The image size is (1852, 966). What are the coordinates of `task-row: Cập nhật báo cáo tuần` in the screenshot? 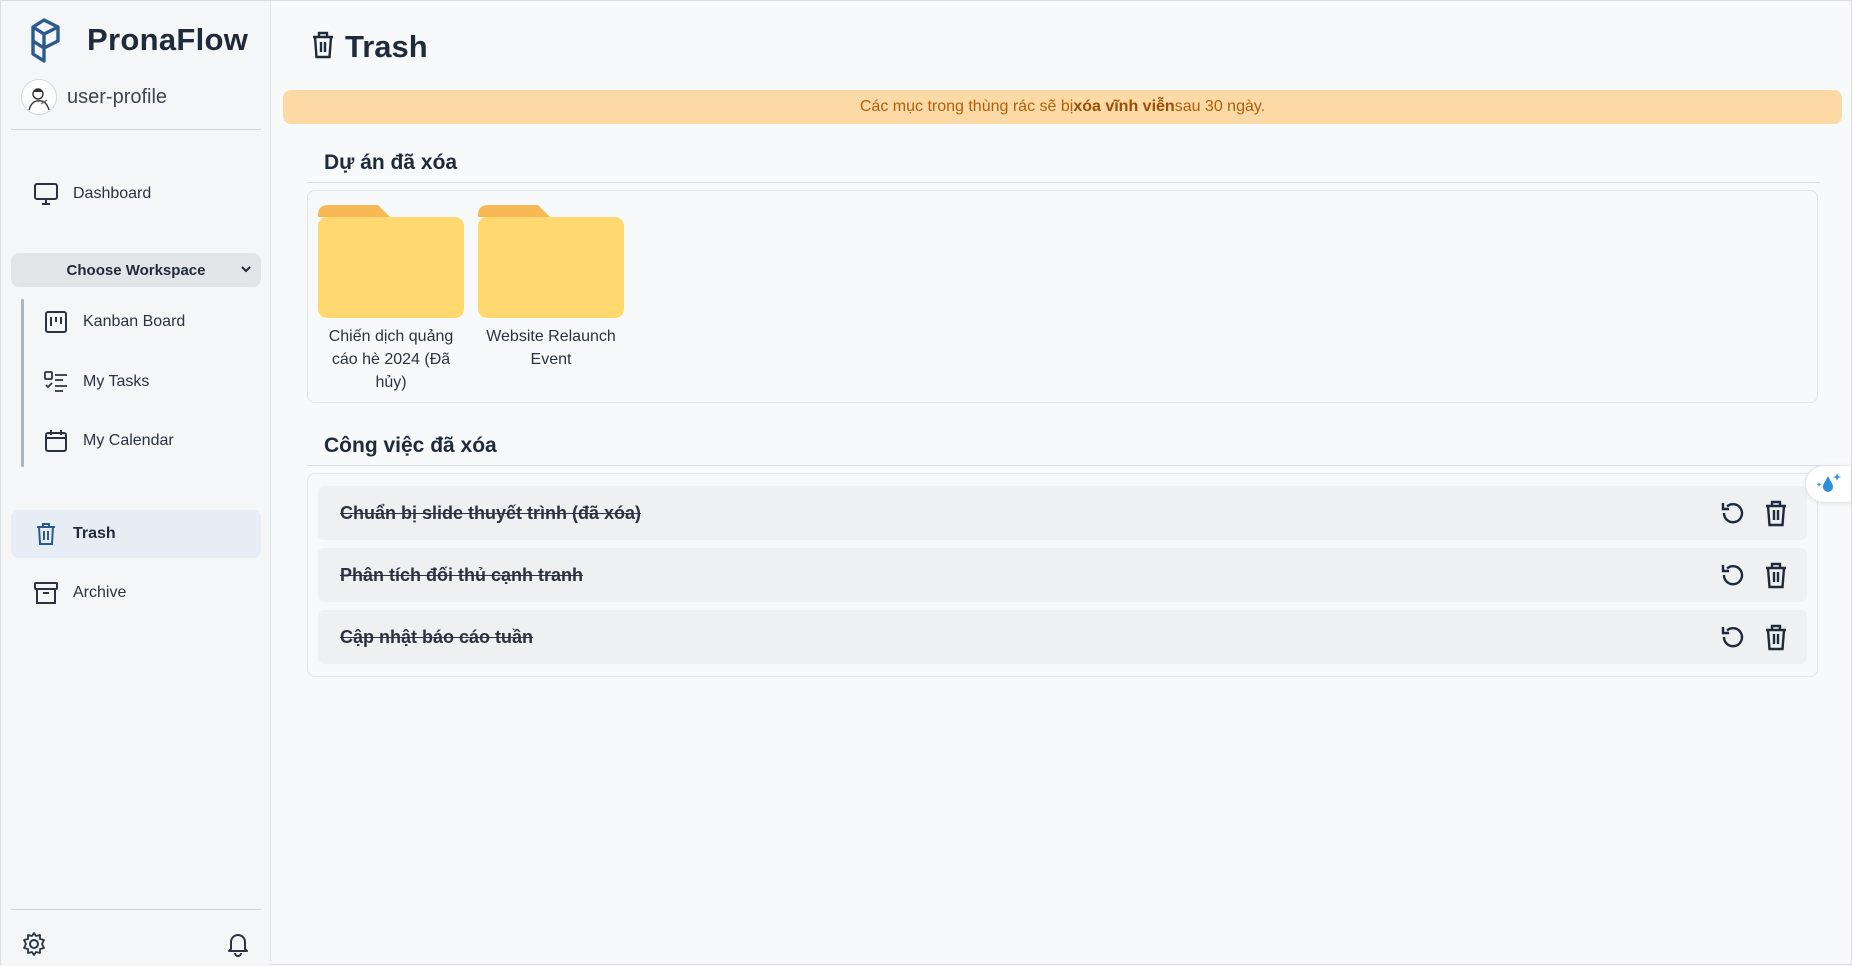 It's located at (1062, 637).